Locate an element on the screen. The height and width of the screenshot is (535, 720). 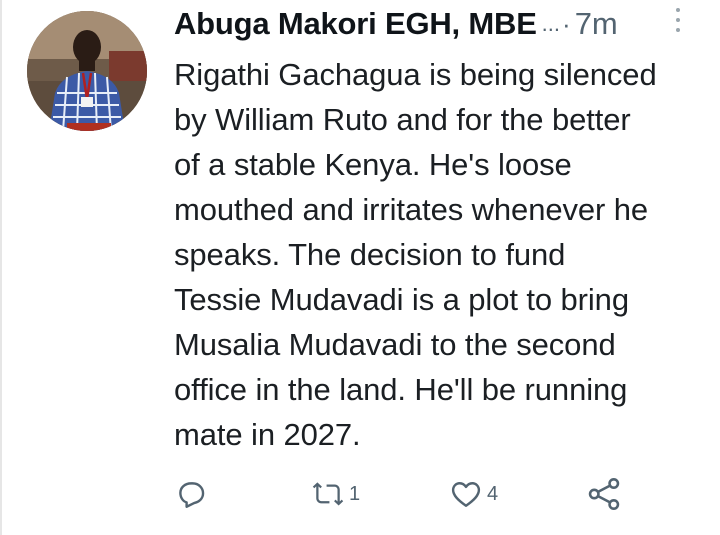
like-count: 4 is located at coordinates (493, 493).